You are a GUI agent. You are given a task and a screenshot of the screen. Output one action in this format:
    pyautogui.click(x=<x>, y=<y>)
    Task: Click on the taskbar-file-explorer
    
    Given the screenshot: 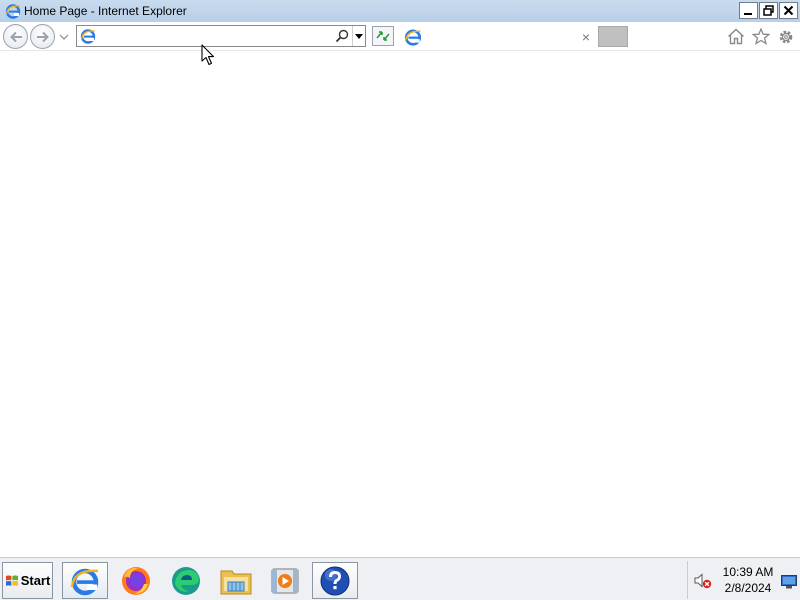 What is the action you would take?
    pyautogui.click(x=236, y=580)
    